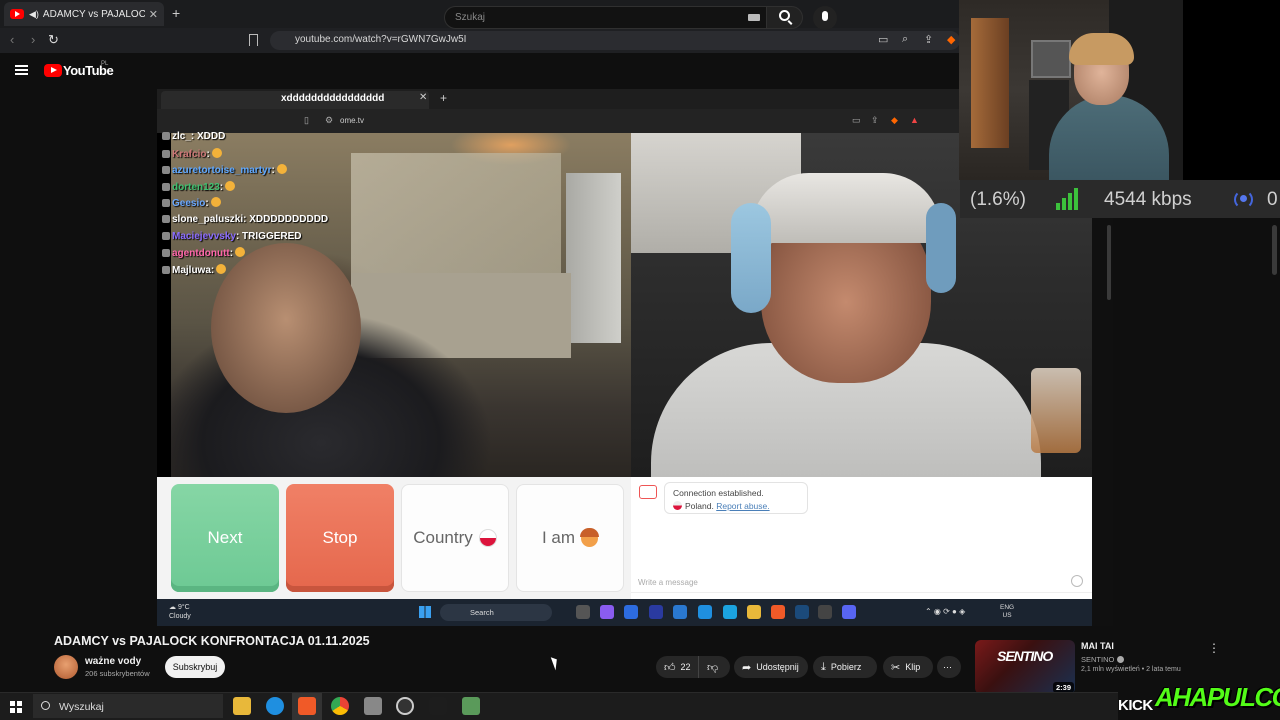 This screenshot has width=1280, height=720. What do you see at coordinates (16, 707) in the screenshot?
I see `windows-start-icon` at bounding box center [16, 707].